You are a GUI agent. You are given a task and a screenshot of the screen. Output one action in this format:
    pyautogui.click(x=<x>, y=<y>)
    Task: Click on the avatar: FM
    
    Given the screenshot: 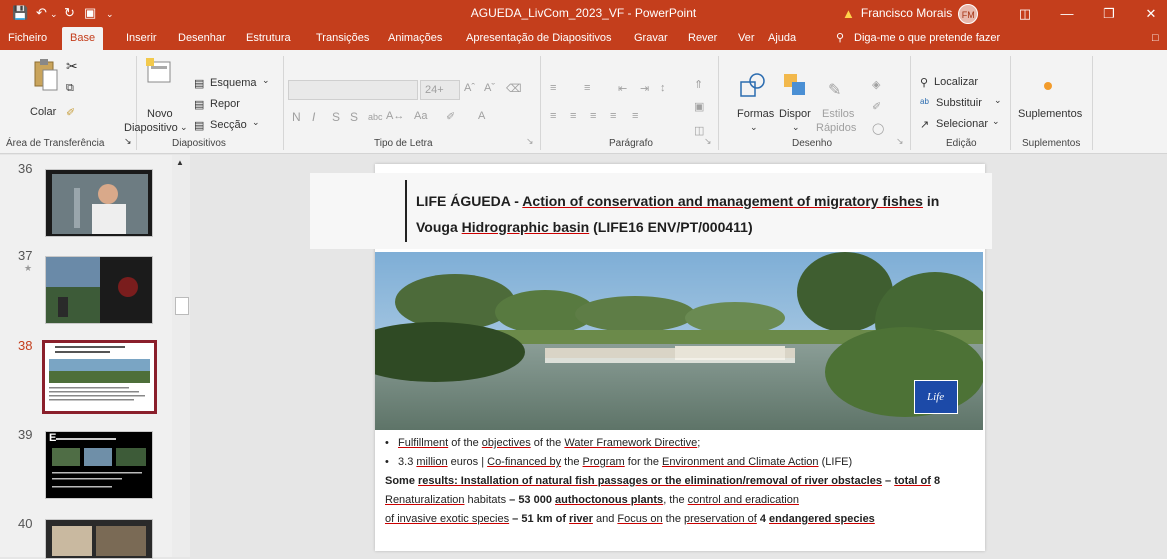 What is the action you would take?
    pyautogui.click(x=968, y=13)
    